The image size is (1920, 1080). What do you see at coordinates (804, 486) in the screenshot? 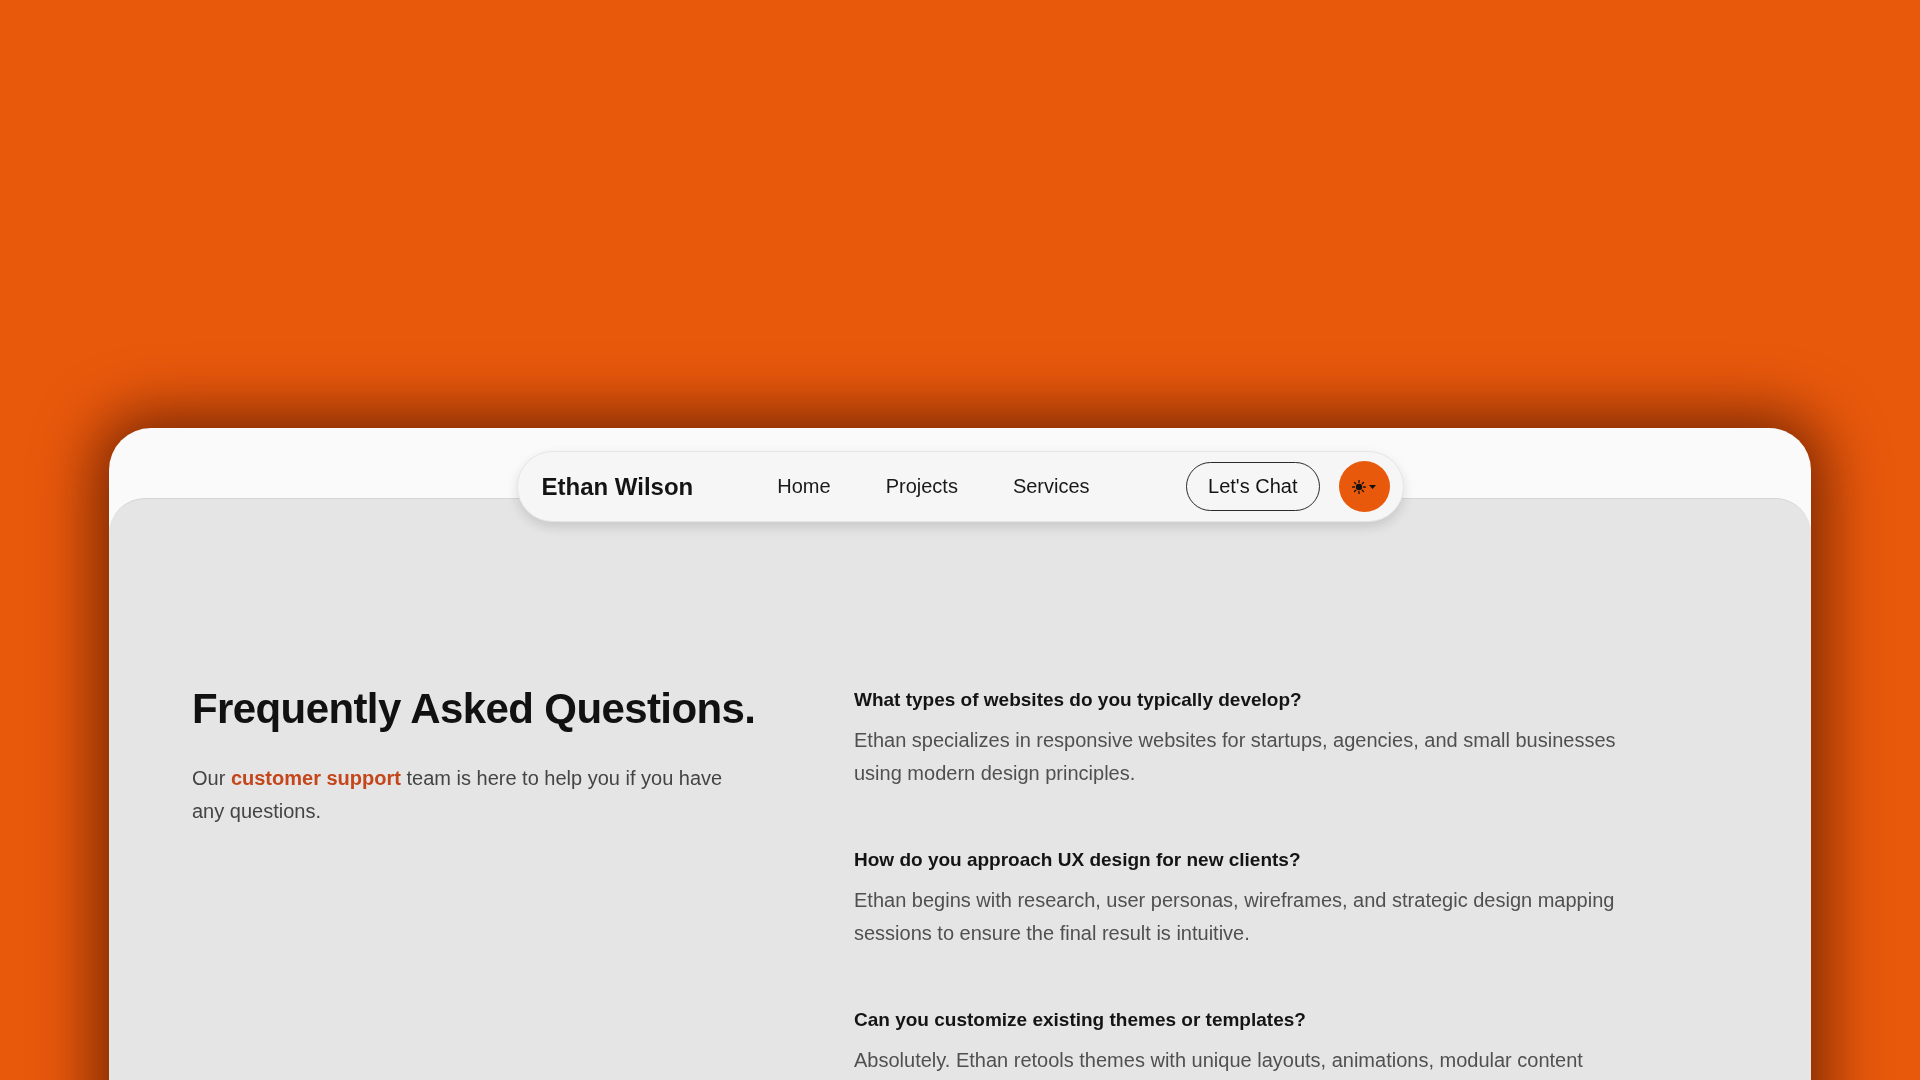
I see `nav-link: Home` at bounding box center [804, 486].